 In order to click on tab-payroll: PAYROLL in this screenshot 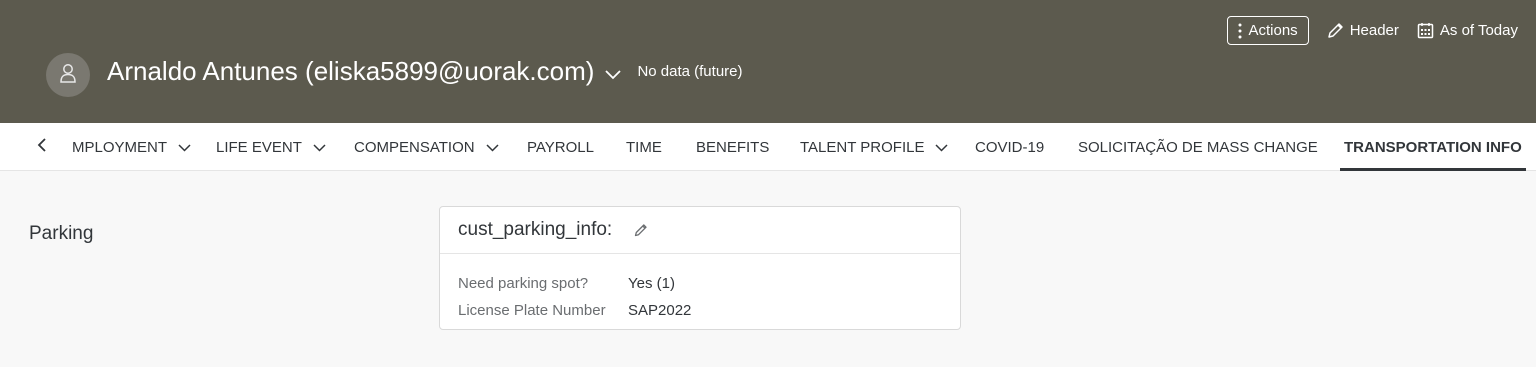, I will do `click(560, 147)`.